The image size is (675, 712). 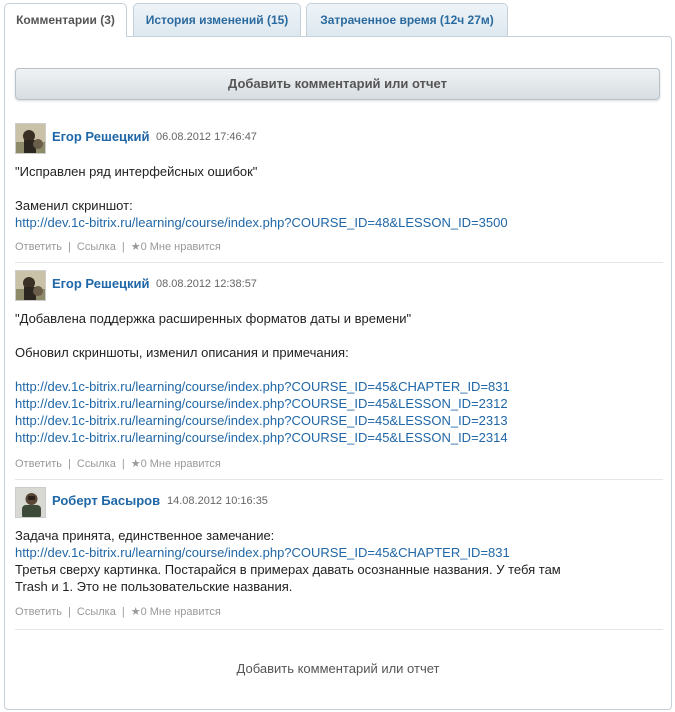 What do you see at coordinates (206, 137) in the screenshot?
I see `comment-date: 06.08.2012 17:46:47` at bounding box center [206, 137].